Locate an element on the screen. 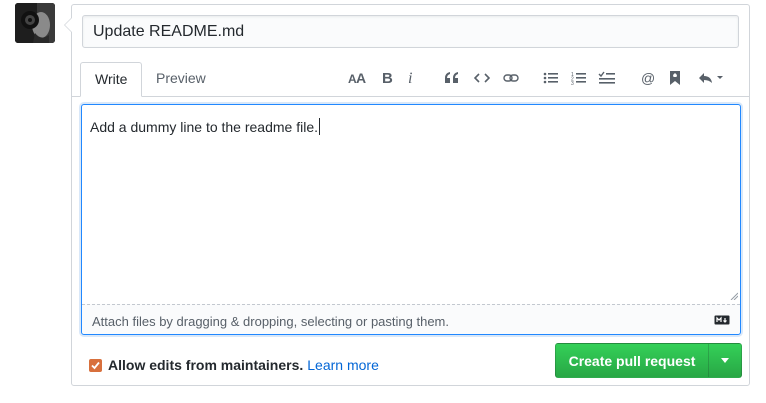 This screenshot has height=403, width=766. tab-preview: Preview is located at coordinates (181, 79).